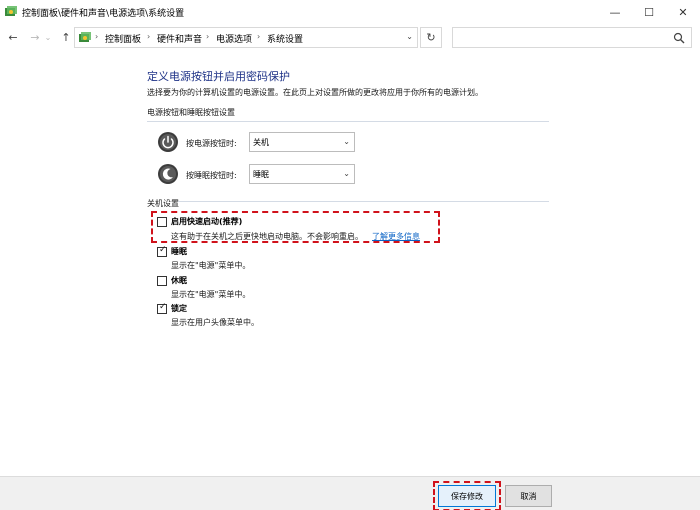  Describe the element at coordinates (179, 251) in the screenshot. I see `sleep-option-label: 睡眠` at that location.